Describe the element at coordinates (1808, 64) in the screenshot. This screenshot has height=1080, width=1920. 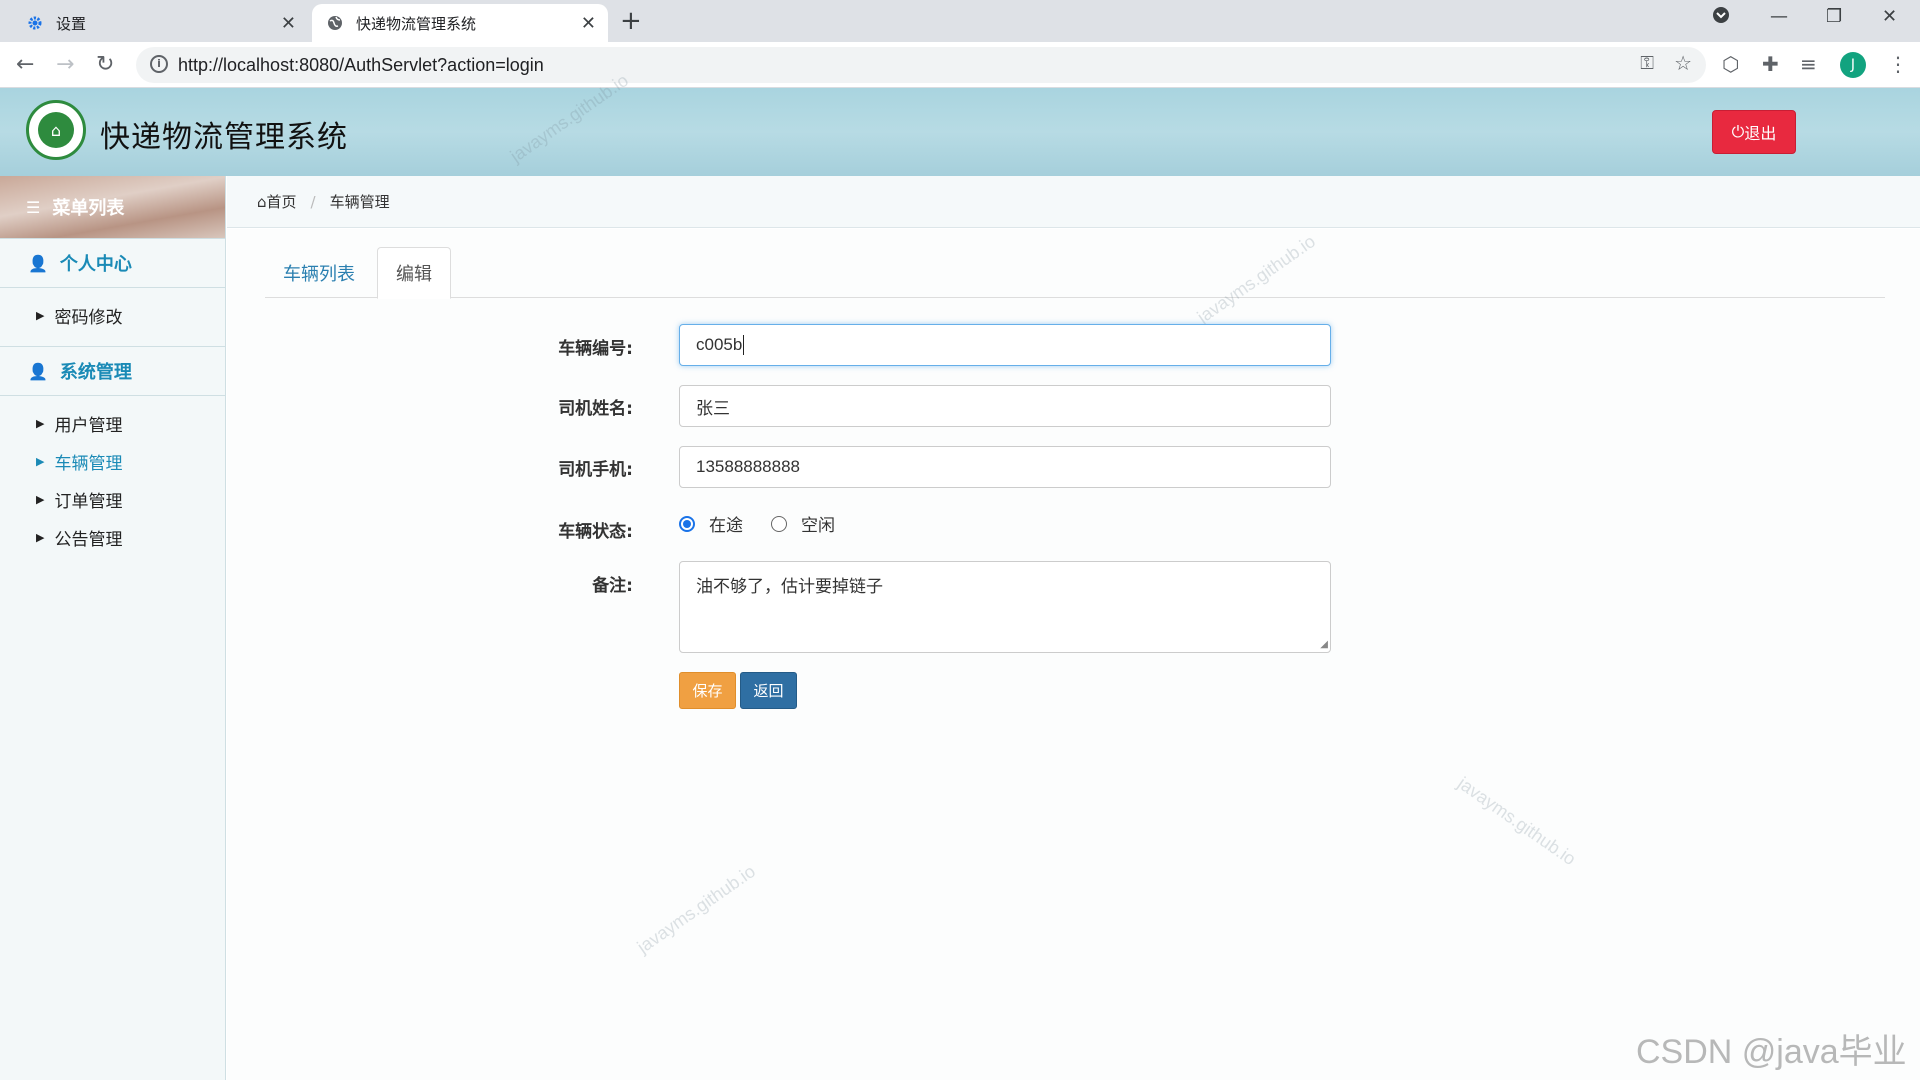
I see `reading-list-icon: ≡` at that location.